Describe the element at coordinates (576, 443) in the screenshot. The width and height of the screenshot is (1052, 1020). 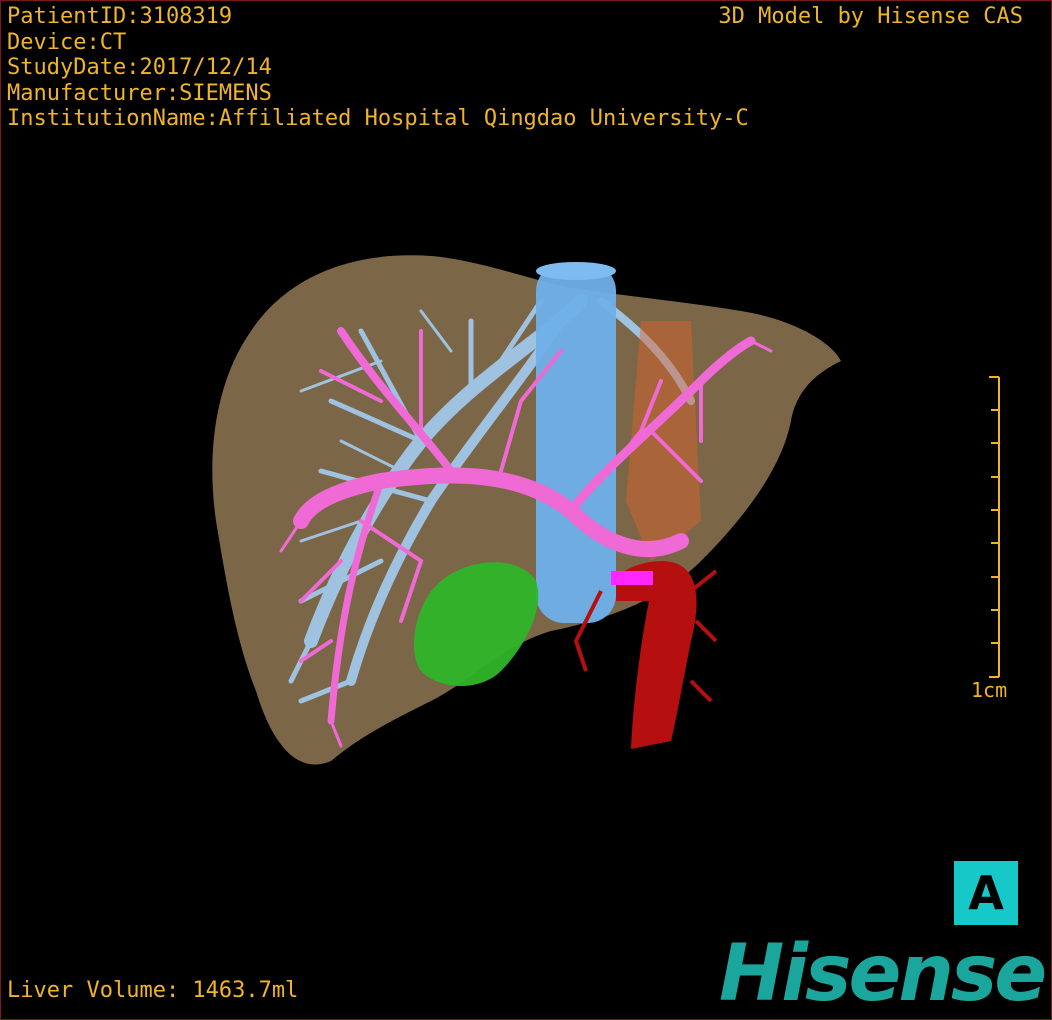
I see `inferior-vena-cava` at that location.